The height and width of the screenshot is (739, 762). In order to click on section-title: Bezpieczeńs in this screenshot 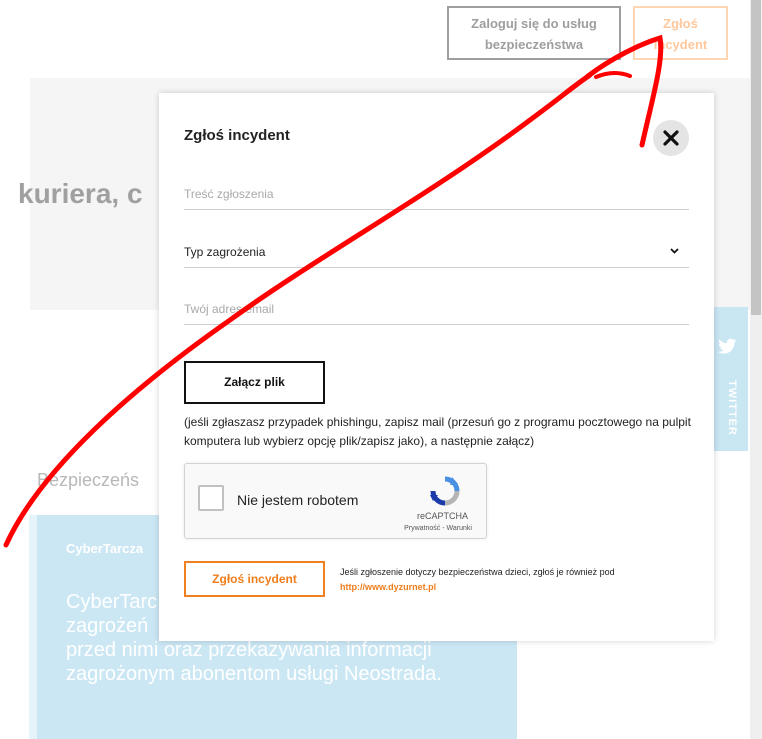, I will do `click(88, 480)`.